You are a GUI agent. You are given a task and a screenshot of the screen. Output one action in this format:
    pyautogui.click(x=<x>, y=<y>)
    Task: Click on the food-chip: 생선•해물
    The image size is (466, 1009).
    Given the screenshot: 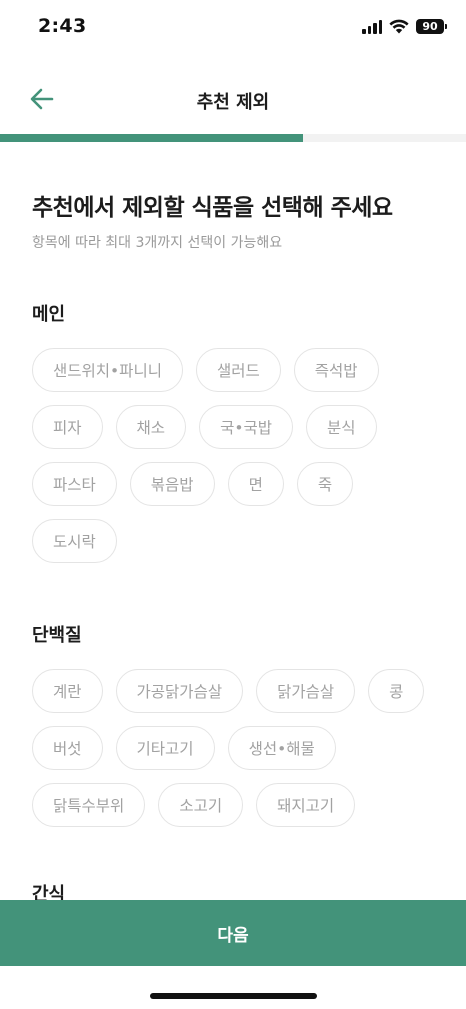 What is the action you would take?
    pyautogui.click(x=281, y=748)
    